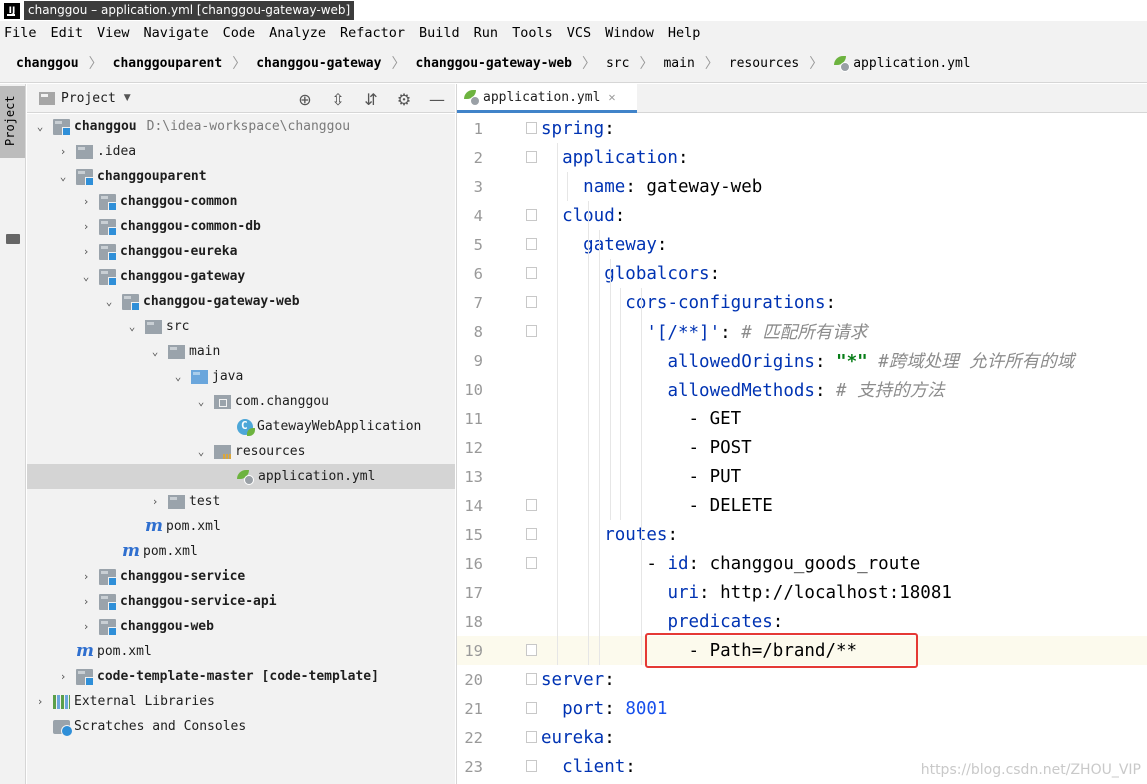 The width and height of the screenshot is (1147, 784). What do you see at coordinates (532, 33) in the screenshot?
I see `menu-tools: Tools` at bounding box center [532, 33].